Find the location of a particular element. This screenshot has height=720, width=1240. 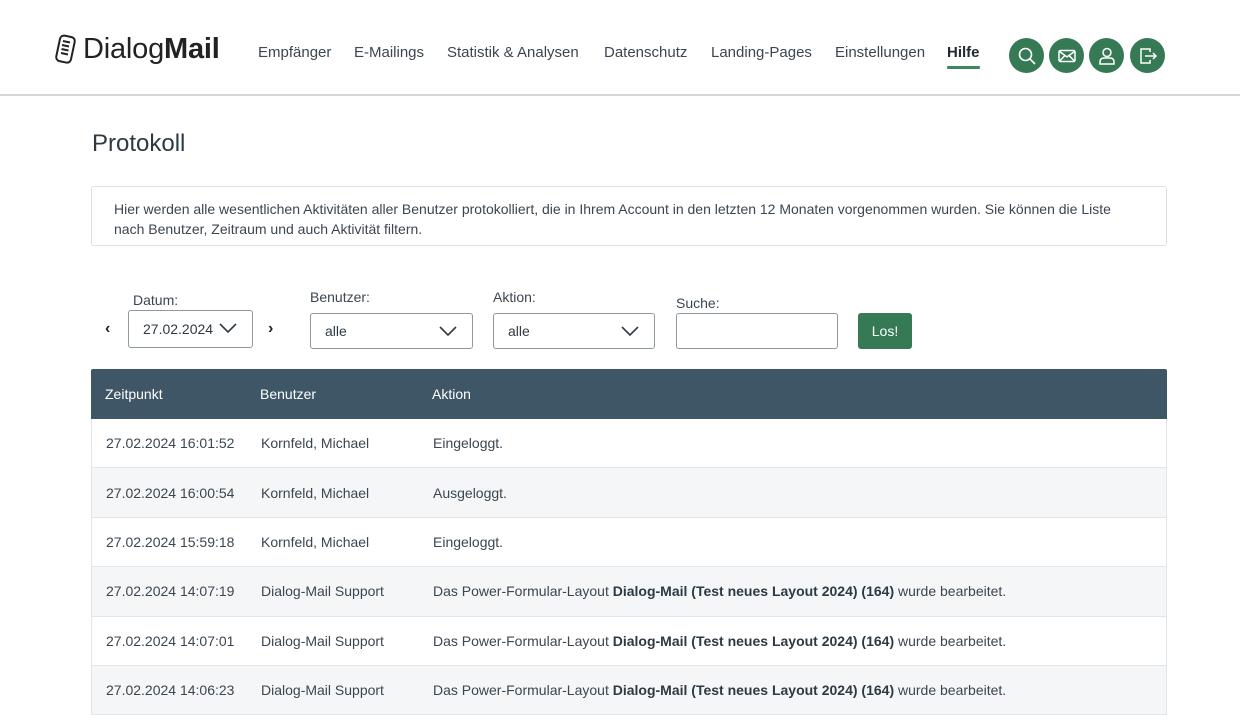

date-select: 27.02.2024 is located at coordinates (190, 329).